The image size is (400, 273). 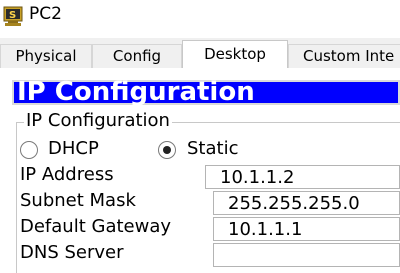 What do you see at coordinates (67, 174) in the screenshot?
I see `ip-address-label: IP Address` at bounding box center [67, 174].